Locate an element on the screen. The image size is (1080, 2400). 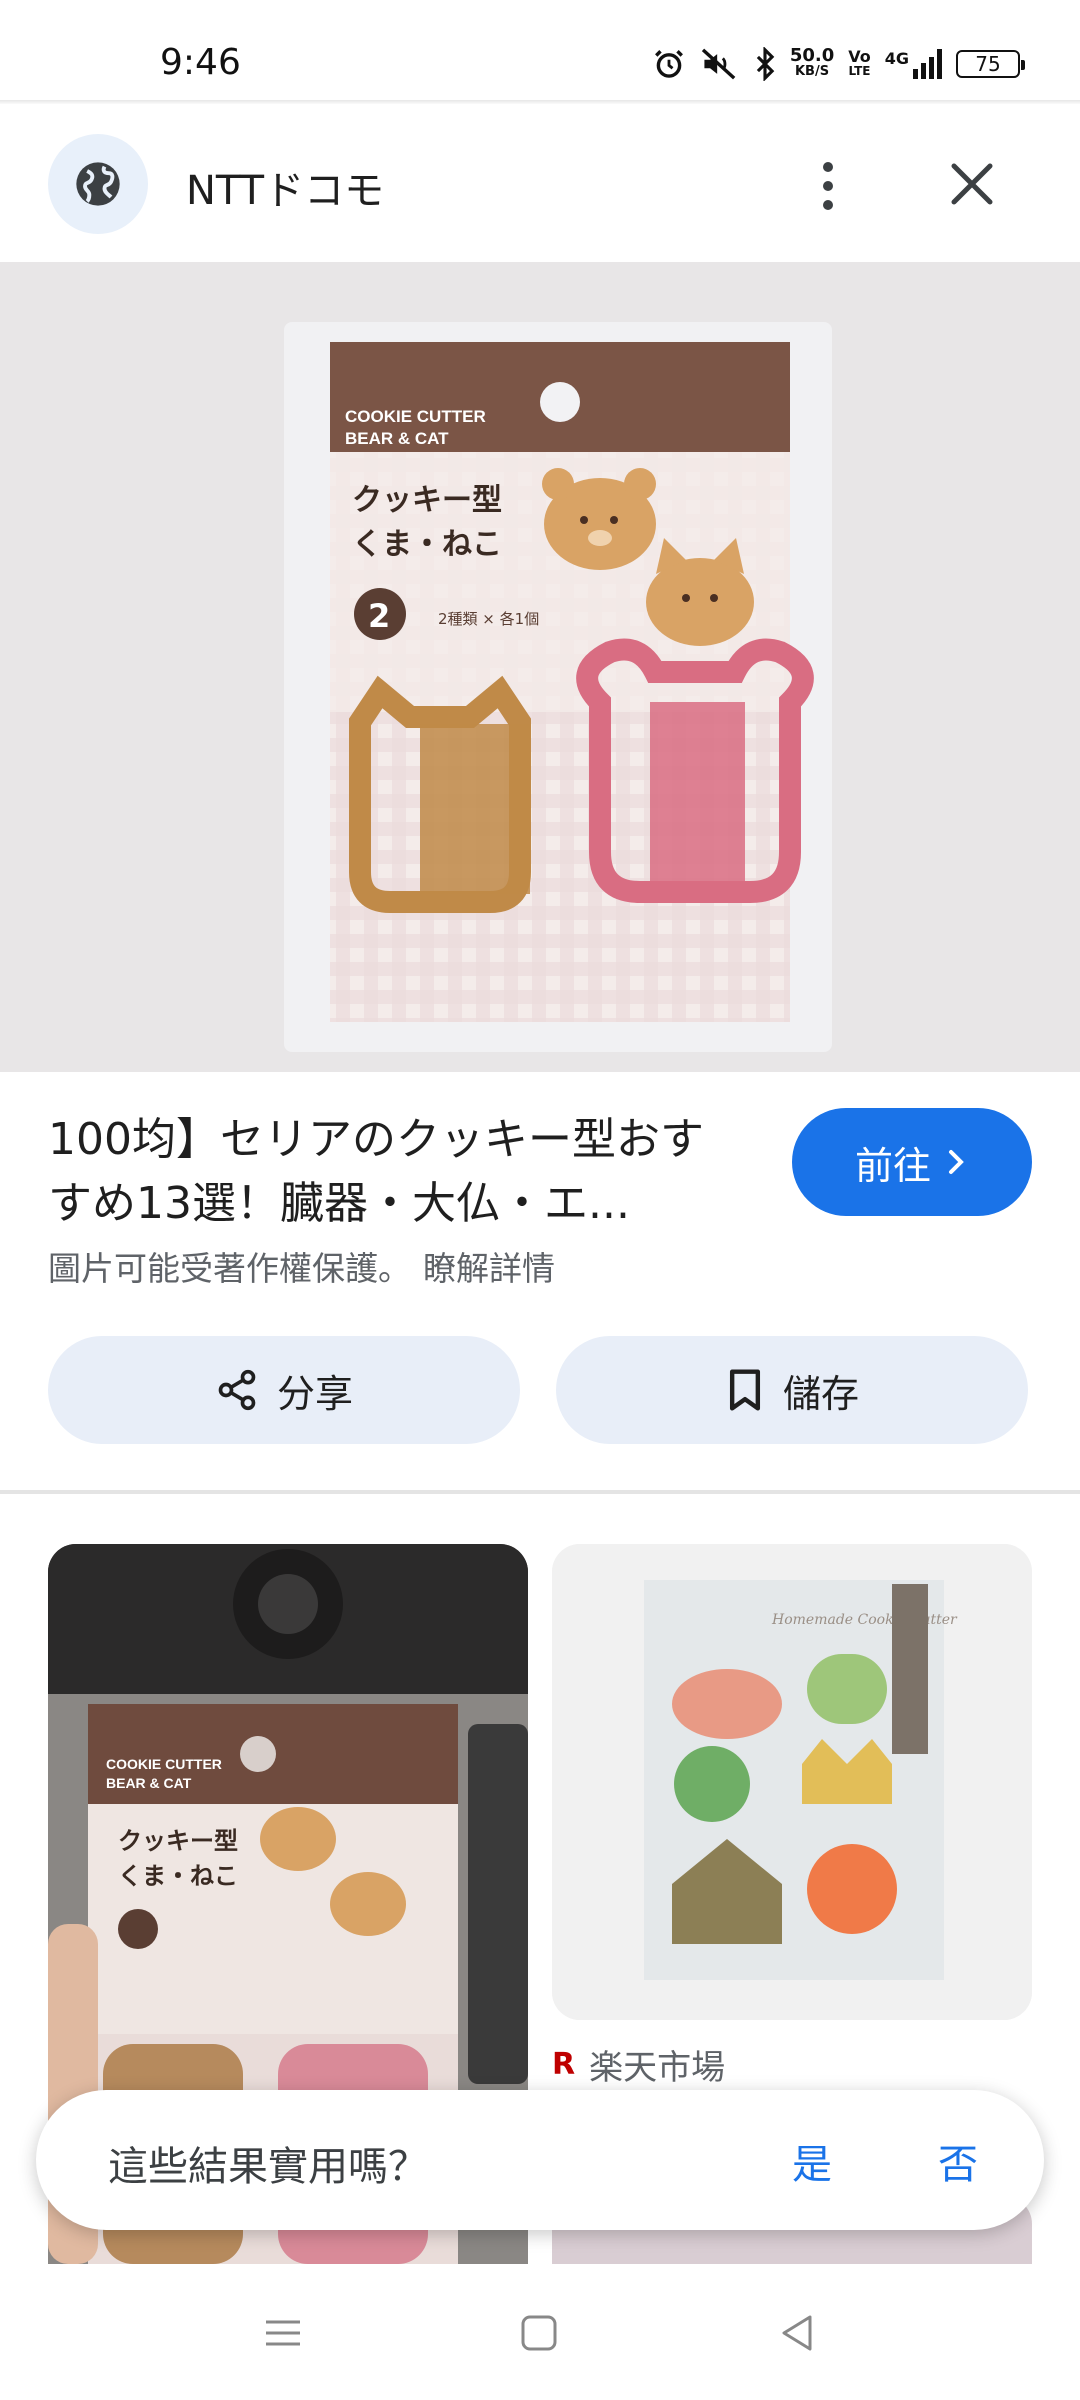
battery-icon: 75 is located at coordinates (990, 64).